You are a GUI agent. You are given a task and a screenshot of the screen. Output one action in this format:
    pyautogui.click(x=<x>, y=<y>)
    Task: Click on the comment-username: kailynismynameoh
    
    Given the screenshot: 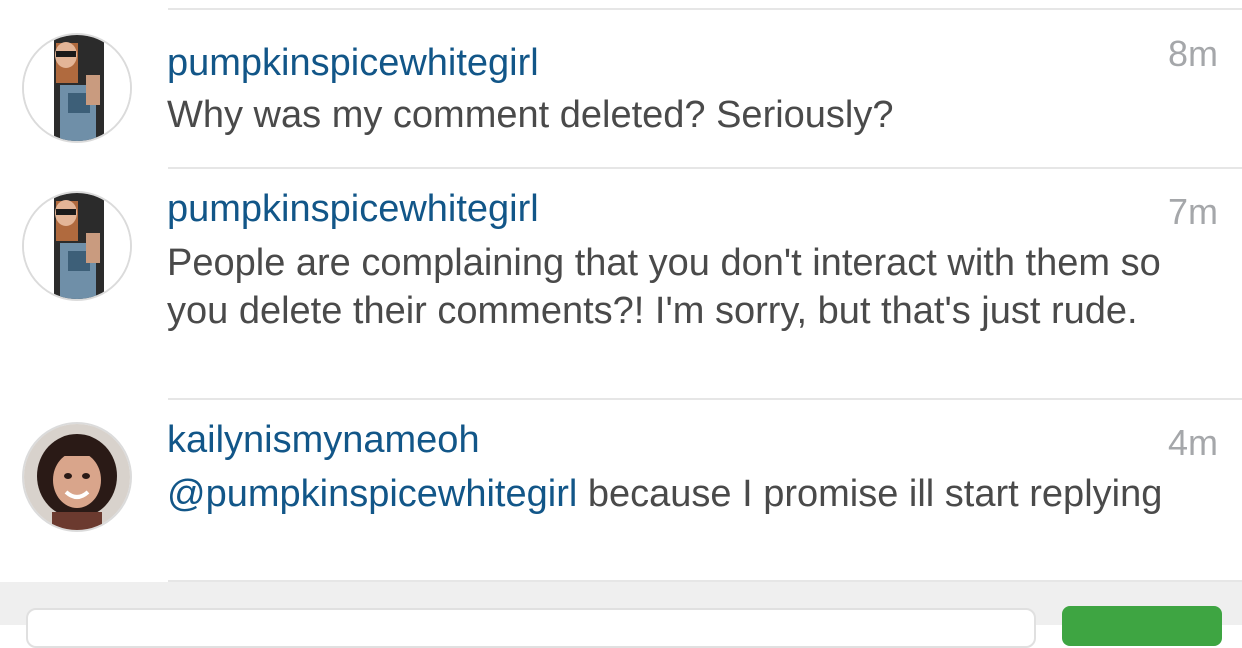 What is the action you would take?
    pyautogui.click(x=323, y=440)
    